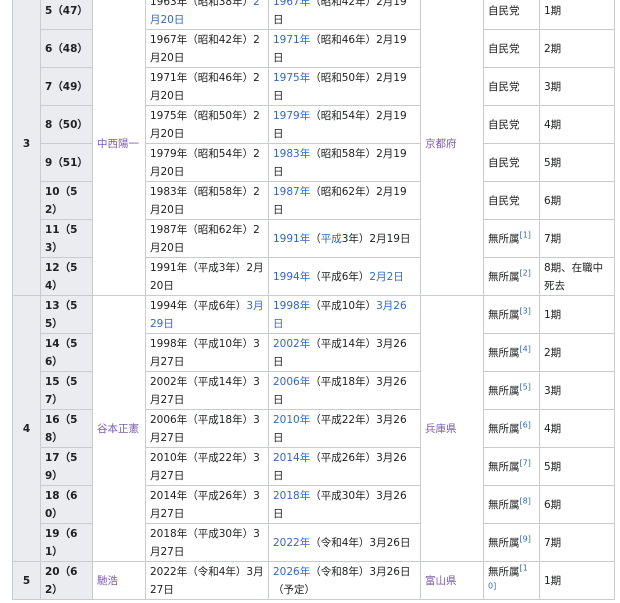 The height and width of the screenshot is (603, 620). I want to click on term-start-cell: 1979年（昭和54年）2月20日, so click(207, 162).